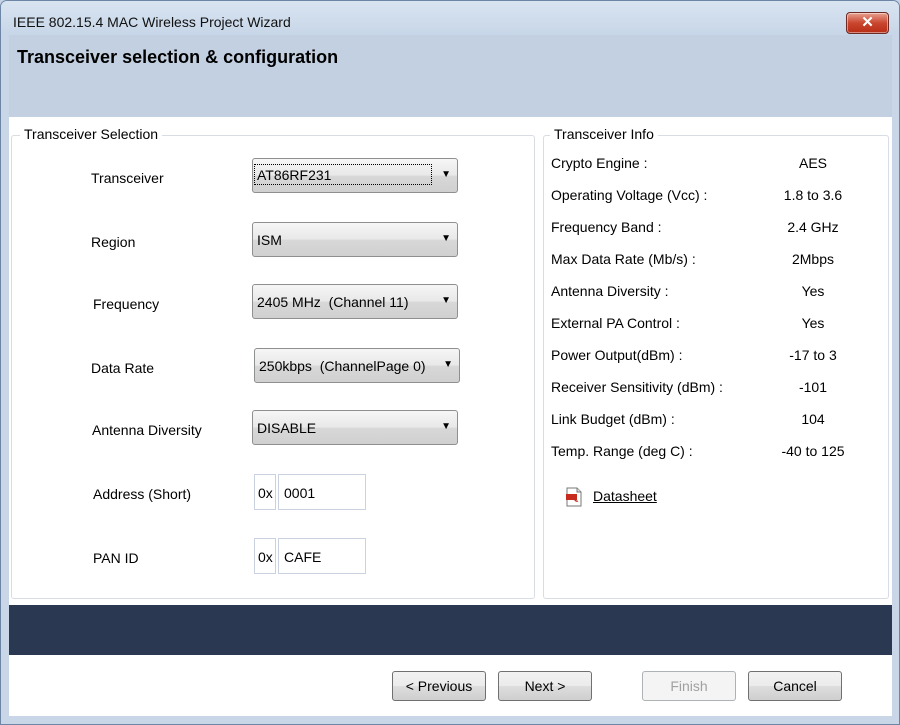 This screenshot has height=725, width=900. I want to click on pdf-icon, so click(574, 497).